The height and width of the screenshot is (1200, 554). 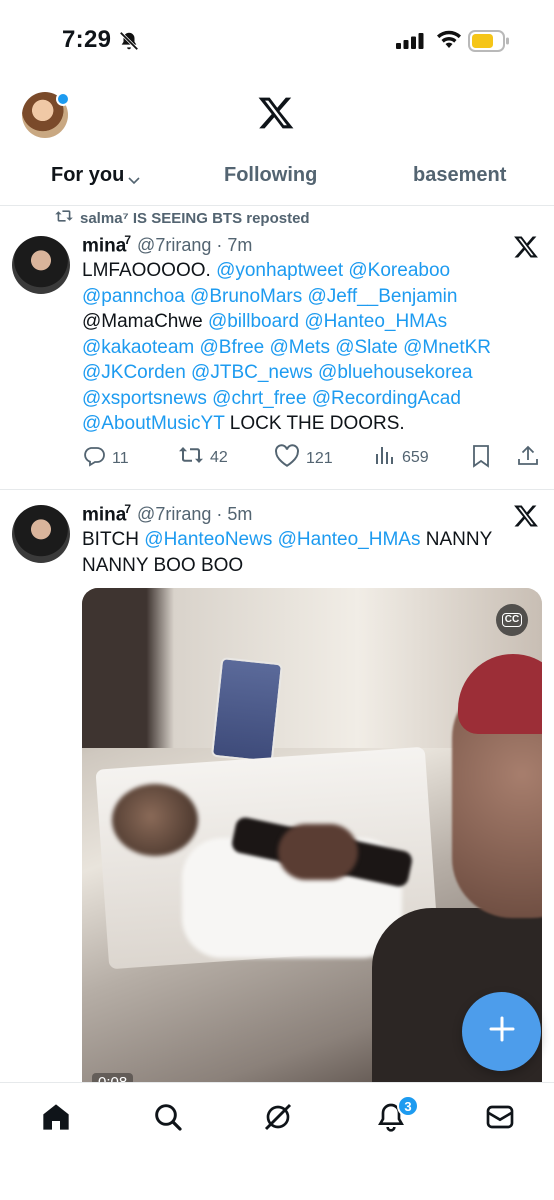 What do you see at coordinates (287, 458) in the screenshot?
I see `heart-icon` at bounding box center [287, 458].